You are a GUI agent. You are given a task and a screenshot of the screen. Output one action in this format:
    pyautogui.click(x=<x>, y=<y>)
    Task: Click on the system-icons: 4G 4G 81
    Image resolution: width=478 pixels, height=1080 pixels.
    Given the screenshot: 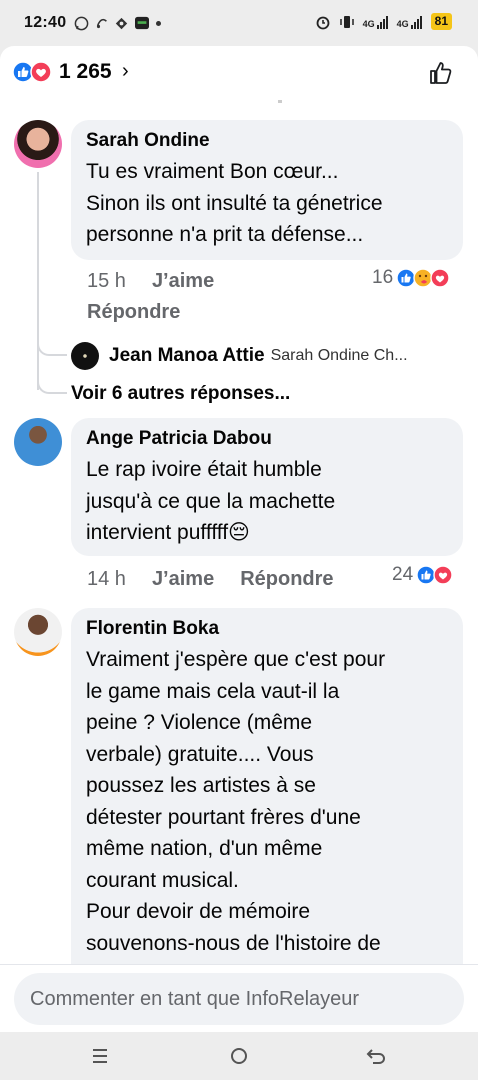 What is the action you would take?
    pyautogui.click(x=383, y=21)
    